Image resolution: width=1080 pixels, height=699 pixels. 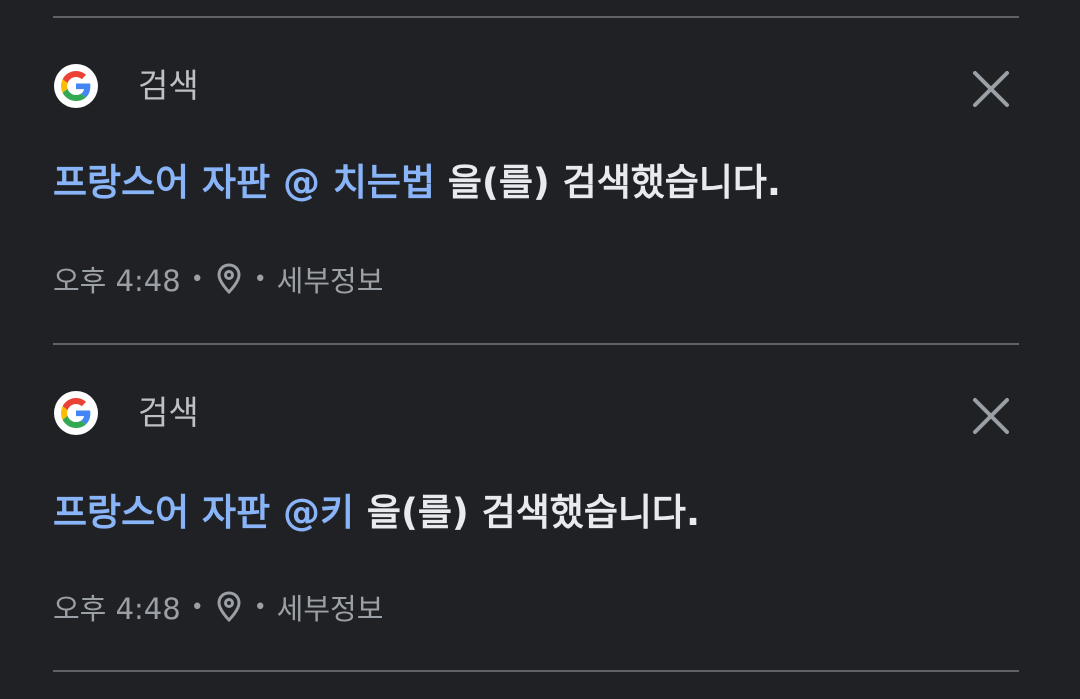 I want to click on search-query-link: 프랑스어 자판 @ 치는법, so click(x=244, y=182).